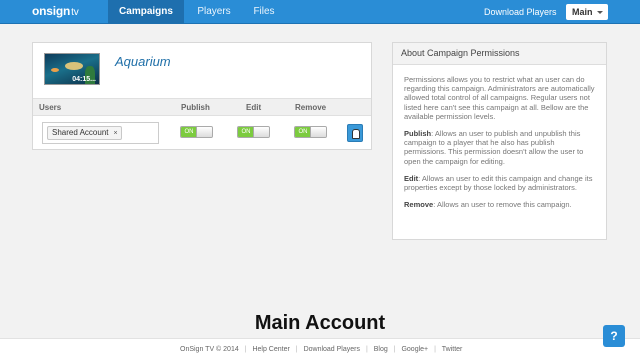 The width and height of the screenshot is (640, 360). Describe the element at coordinates (520, 12) in the screenshot. I see `download-players-link: Download Players` at that location.